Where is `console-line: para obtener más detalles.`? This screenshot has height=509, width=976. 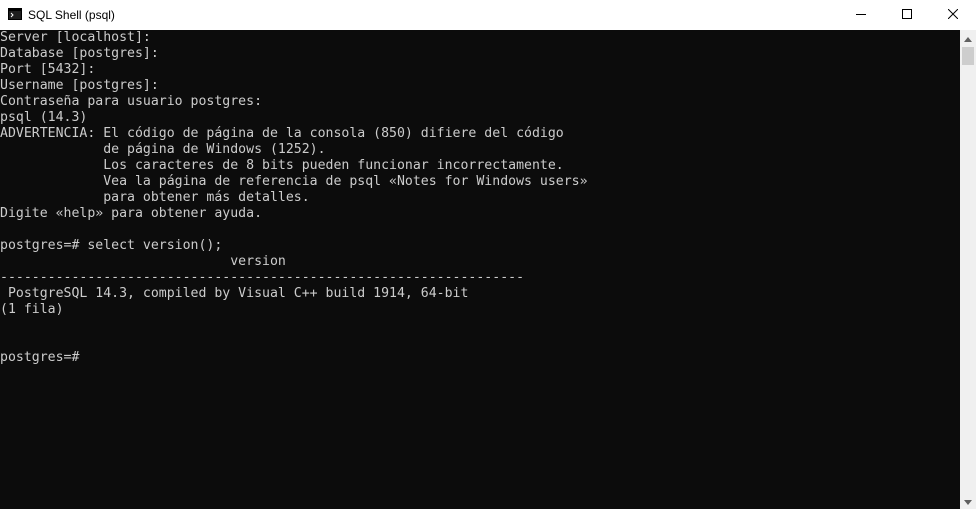
console-line: para obtener más detalles. is located at coordinates (155, 197).